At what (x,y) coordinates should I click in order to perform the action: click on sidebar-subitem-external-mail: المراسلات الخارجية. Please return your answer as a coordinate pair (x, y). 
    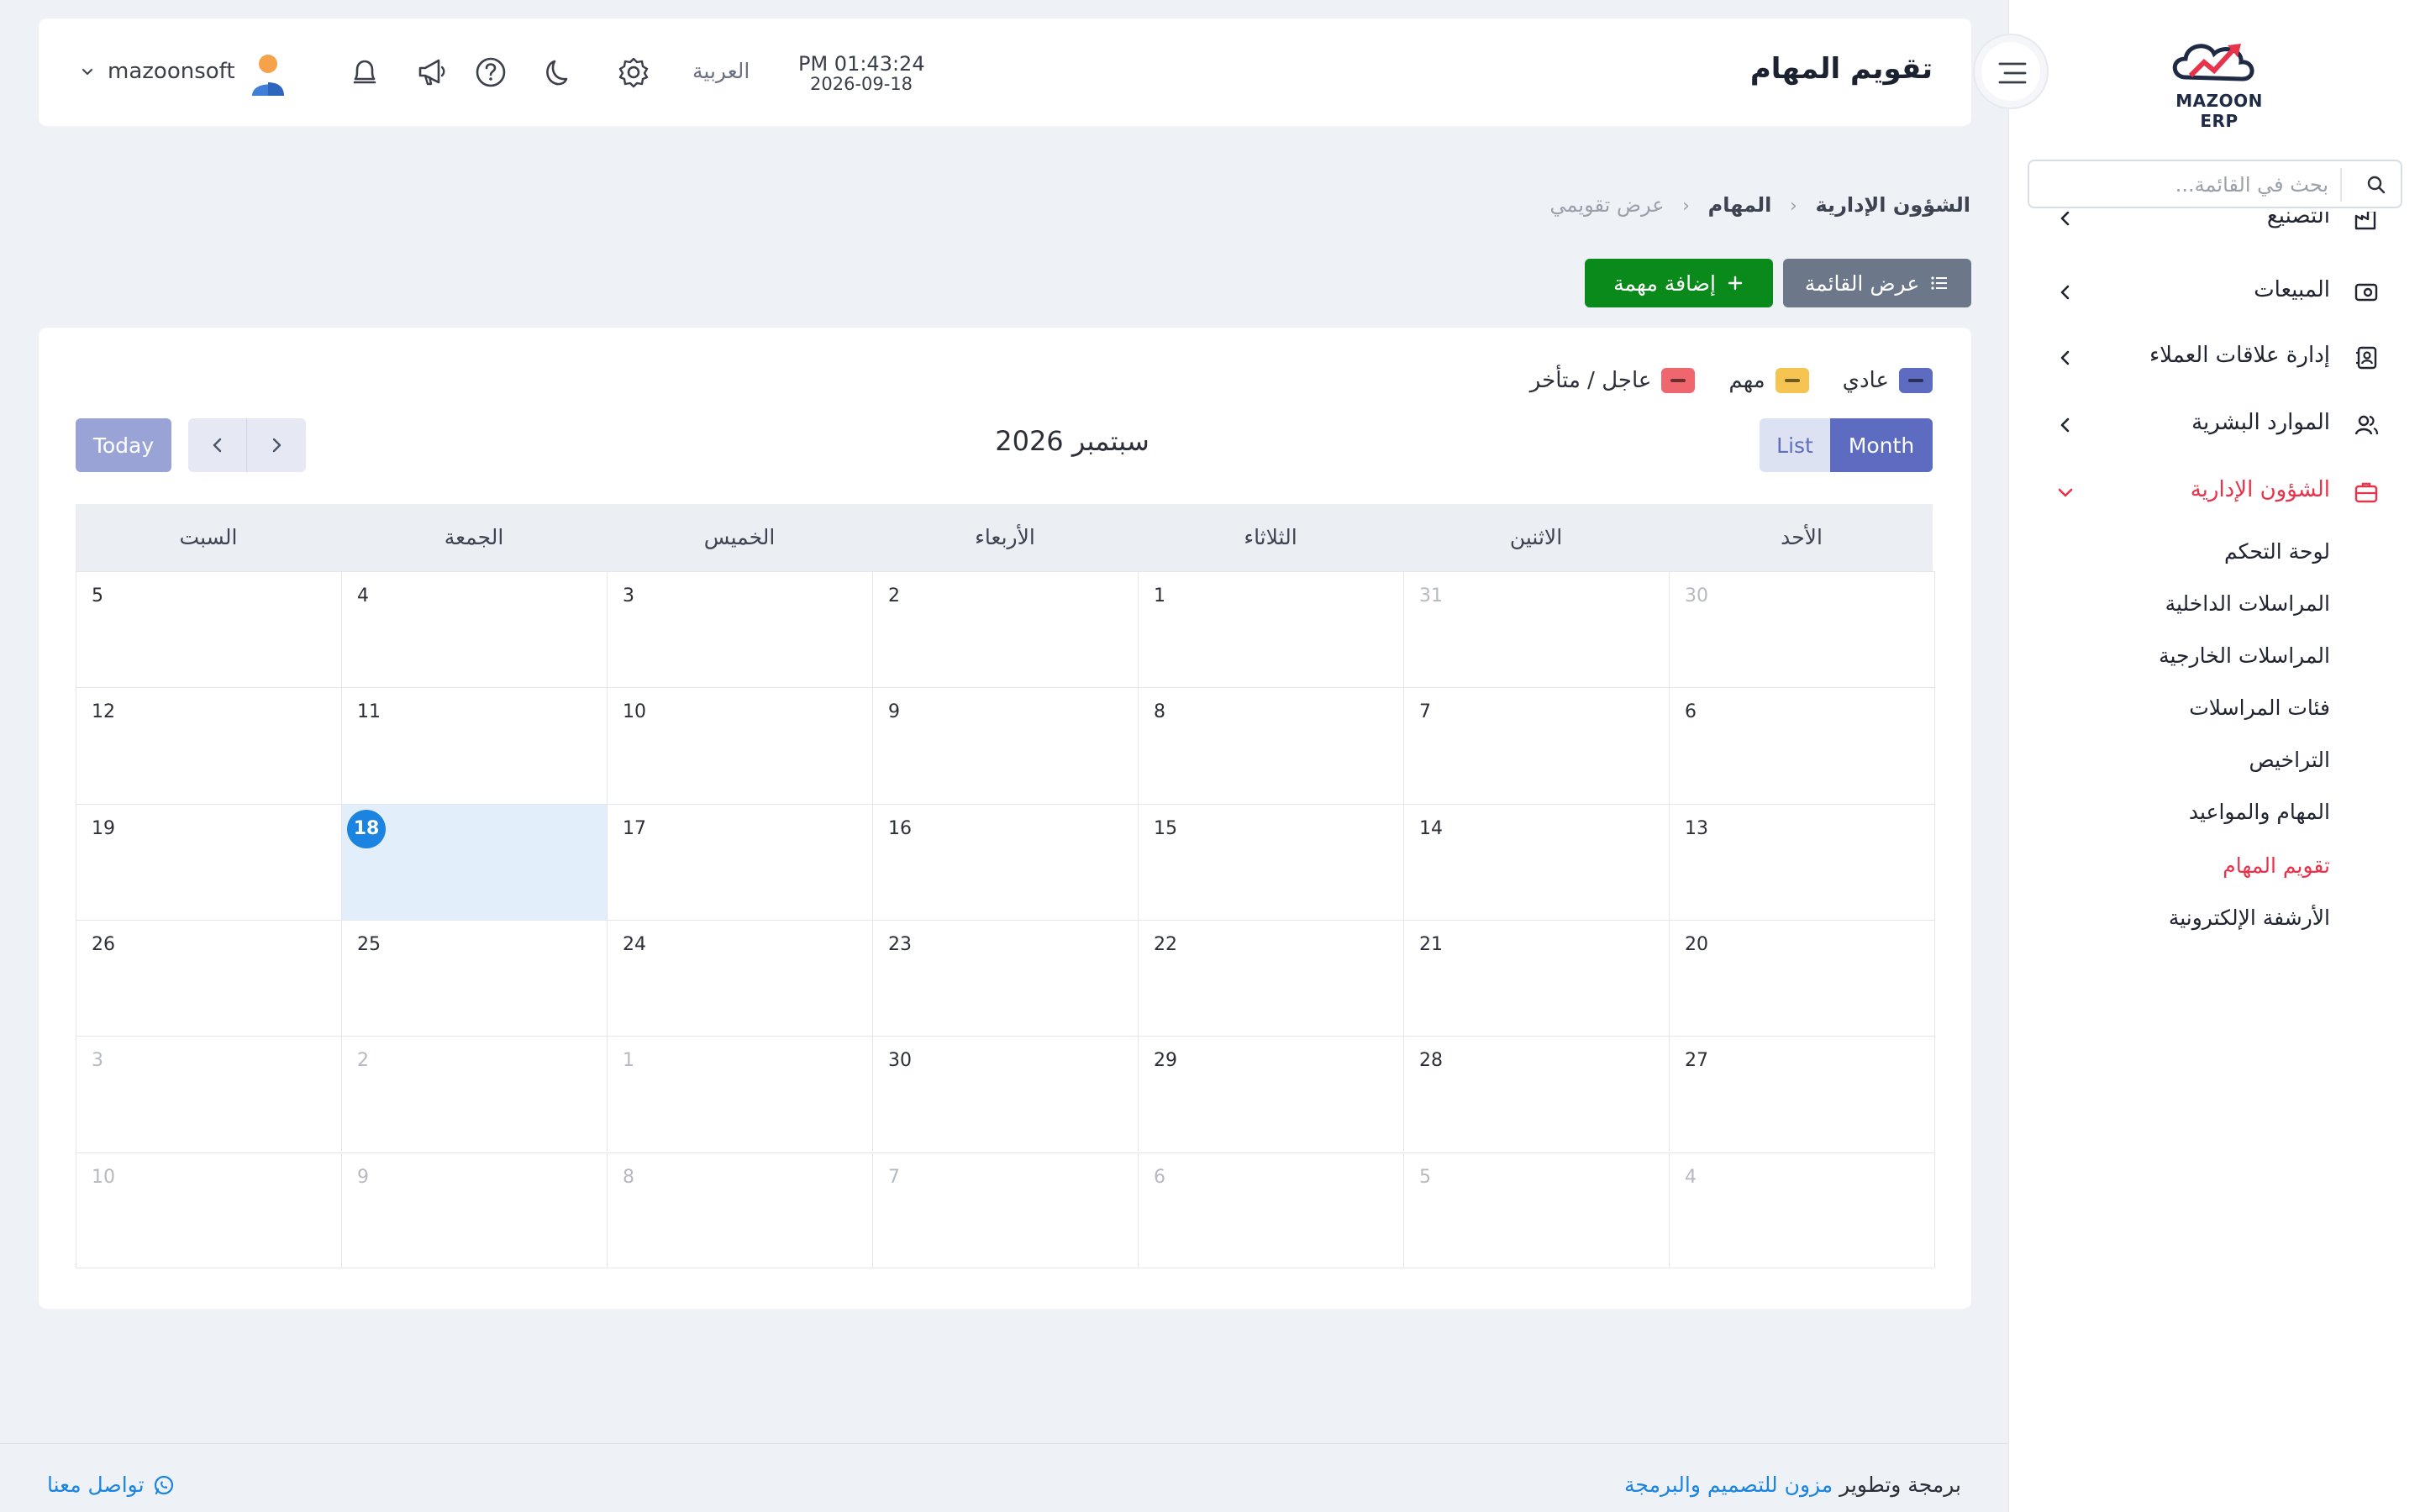
    Looking at the image, I should click on (2244, 655).